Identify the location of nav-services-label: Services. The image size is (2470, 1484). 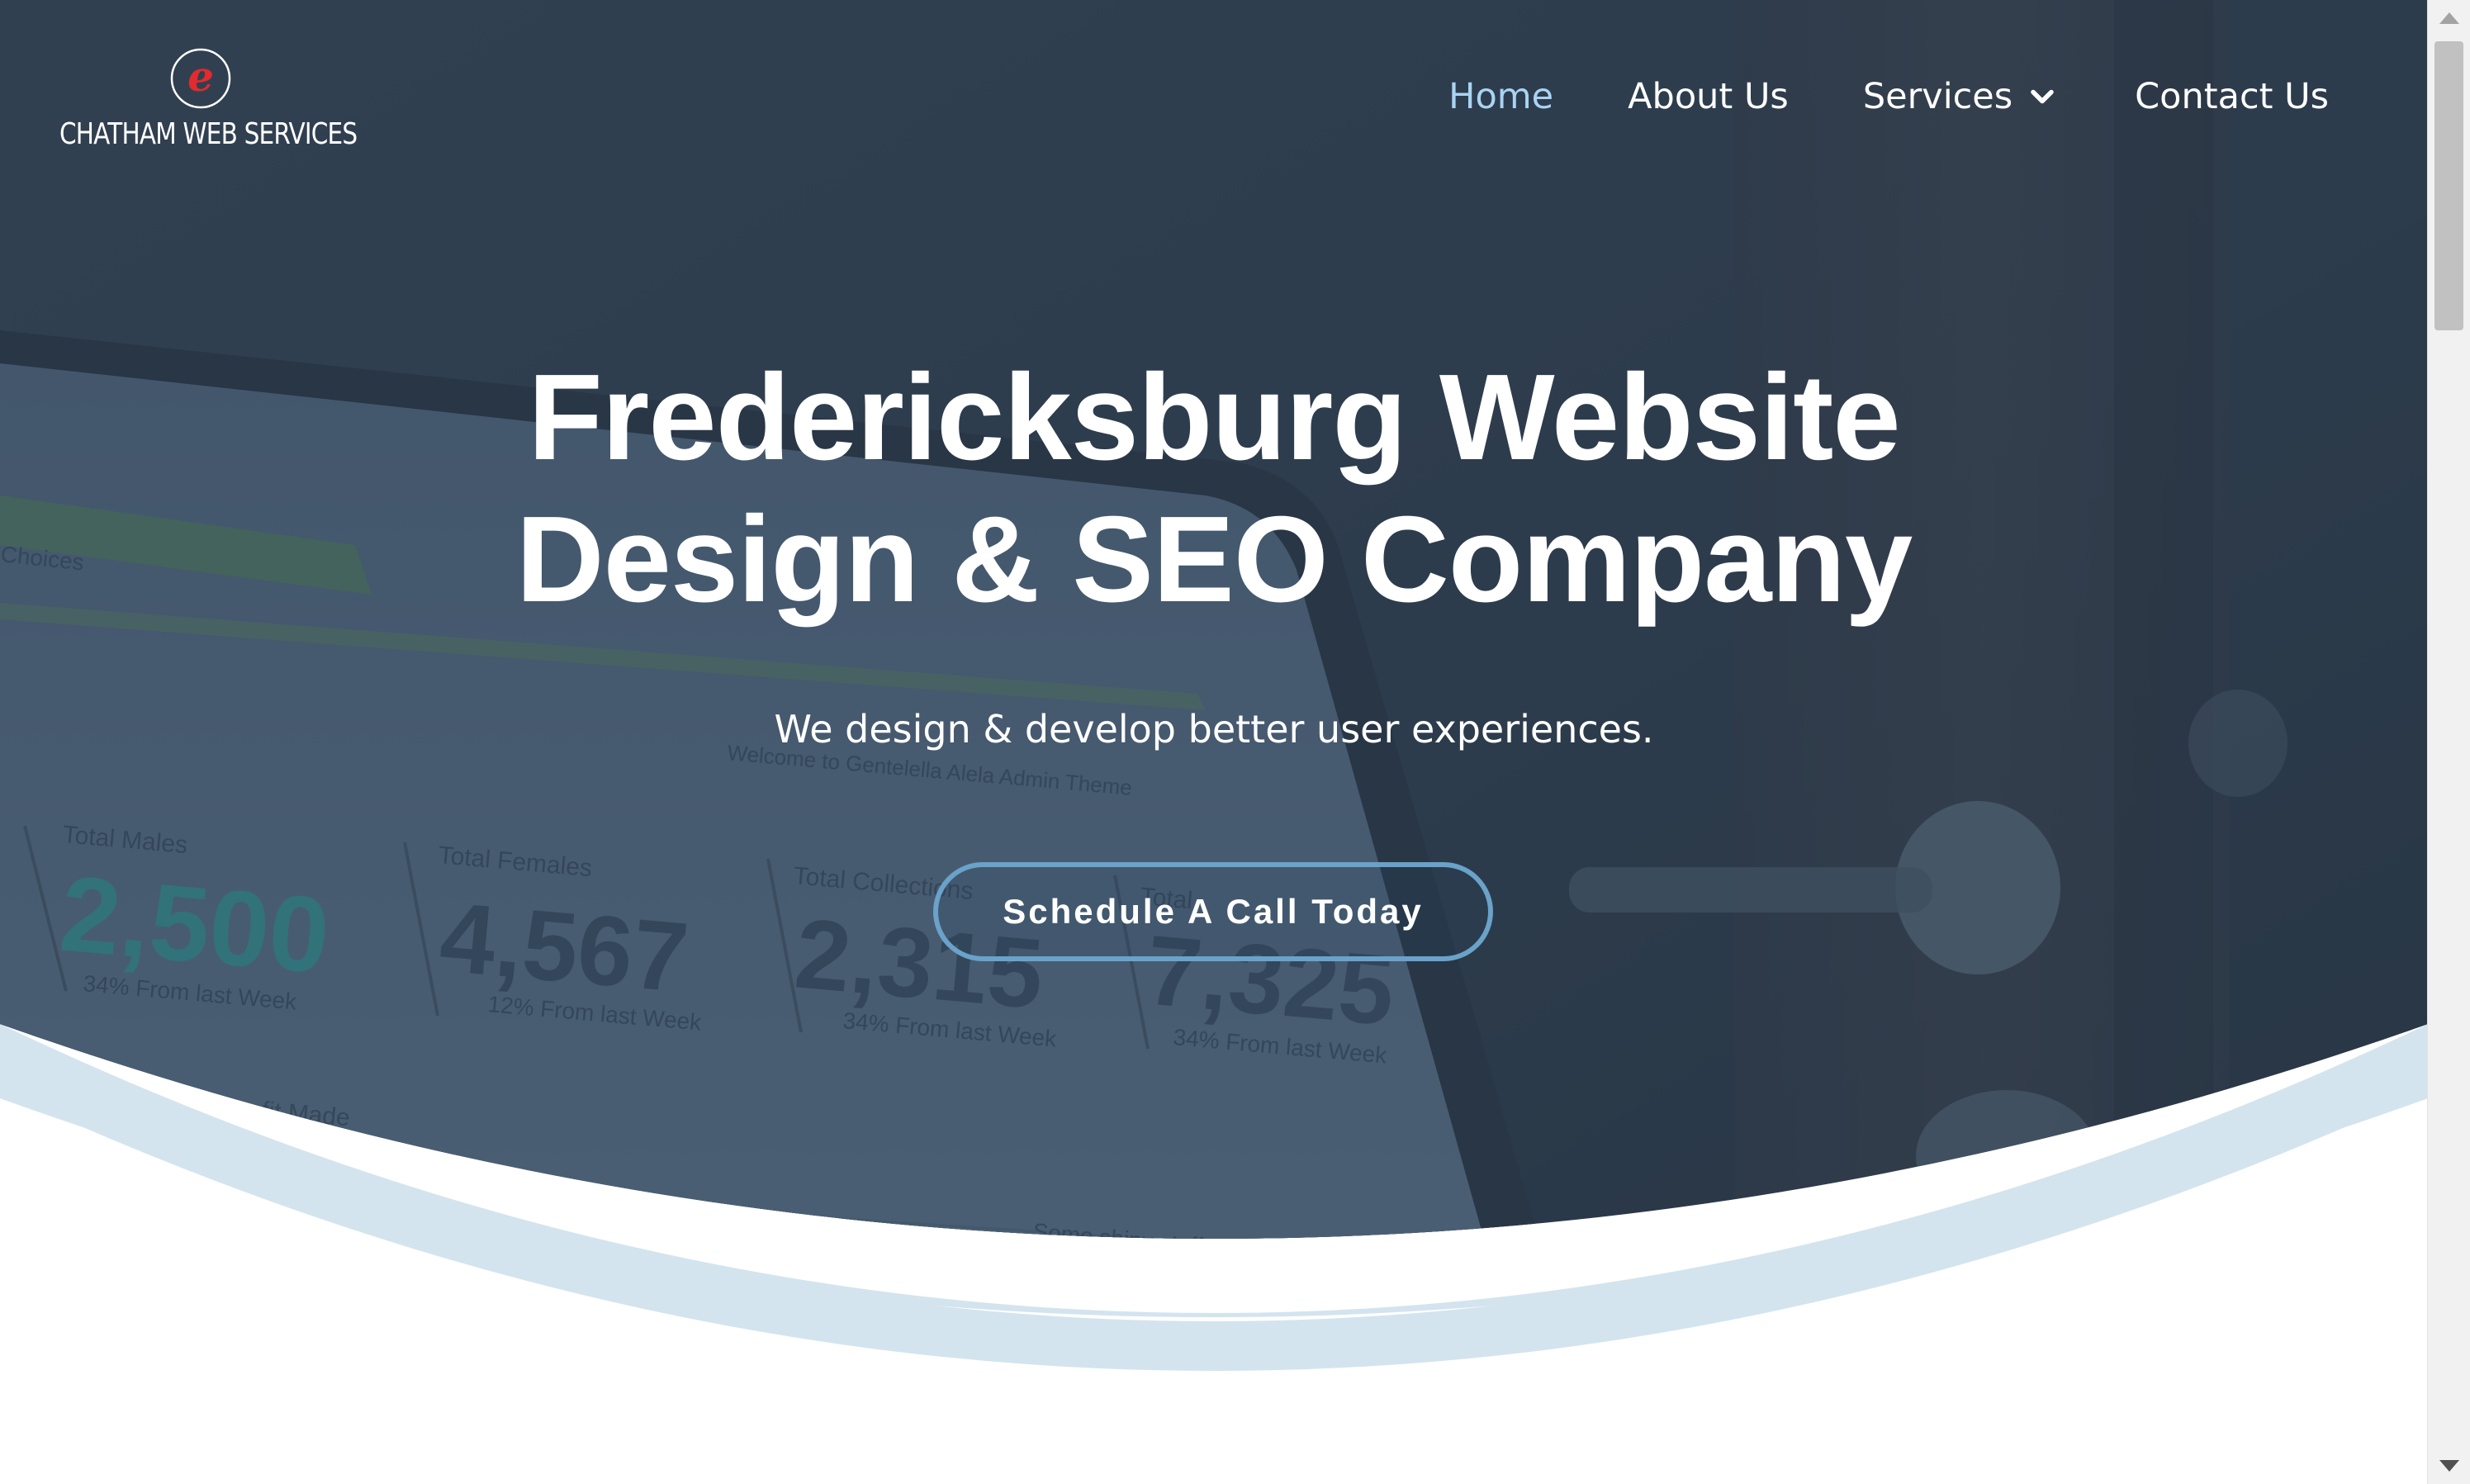
(1938, 96).